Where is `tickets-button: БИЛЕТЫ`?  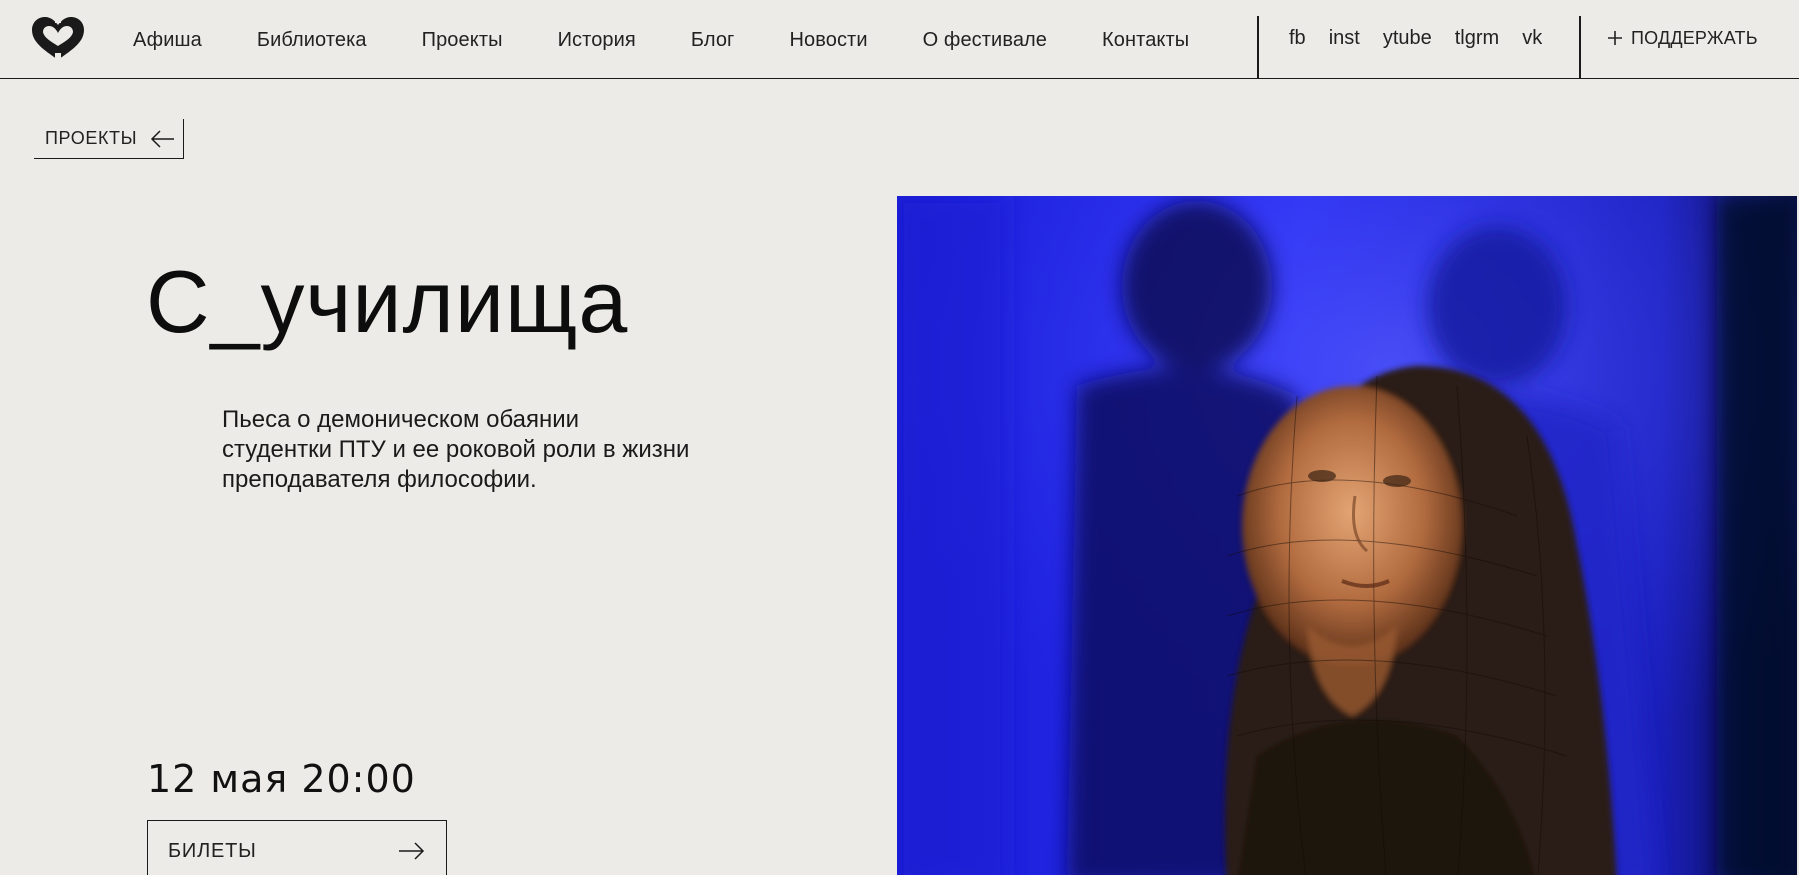
tickets-button: БИЛЕТЫ is located at coordinates (297, 847).